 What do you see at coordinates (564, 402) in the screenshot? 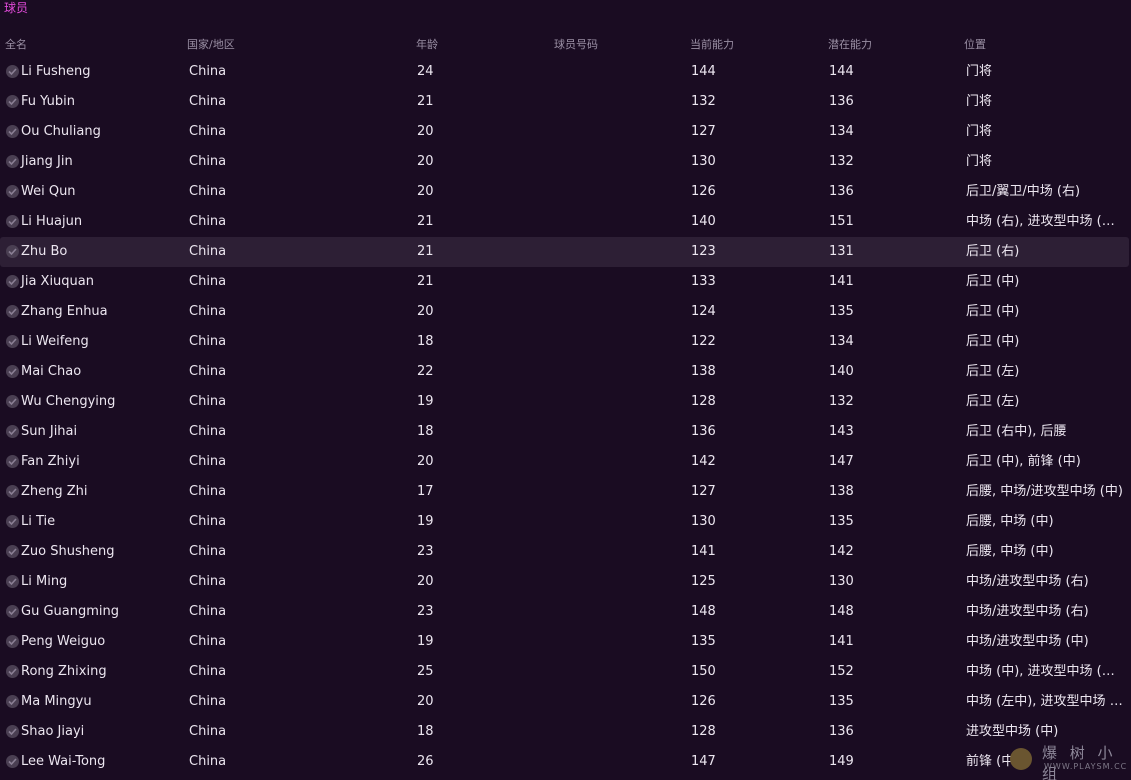
I see `table-row: Wu Chengying China 19 128 132 后卫 (左)` at bounding box center [564, 402].